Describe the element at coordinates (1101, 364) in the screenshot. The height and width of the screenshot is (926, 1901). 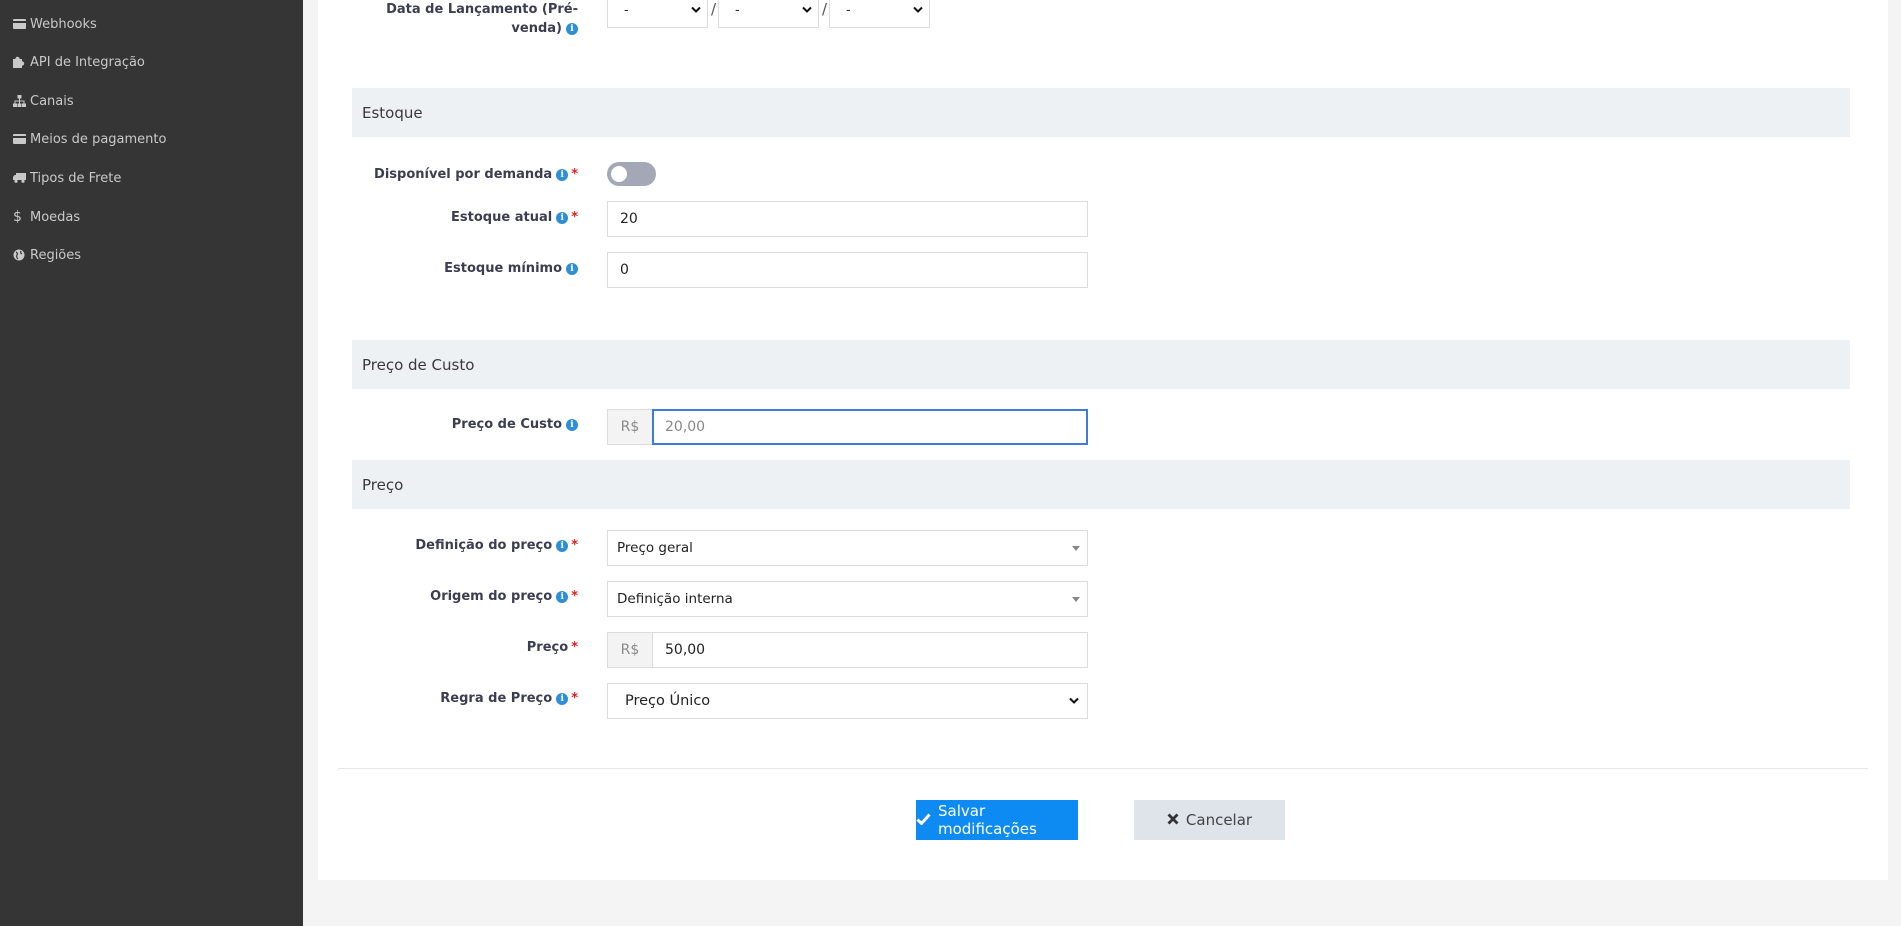
I see `section-header-cost: Preço de Custo` at that location.